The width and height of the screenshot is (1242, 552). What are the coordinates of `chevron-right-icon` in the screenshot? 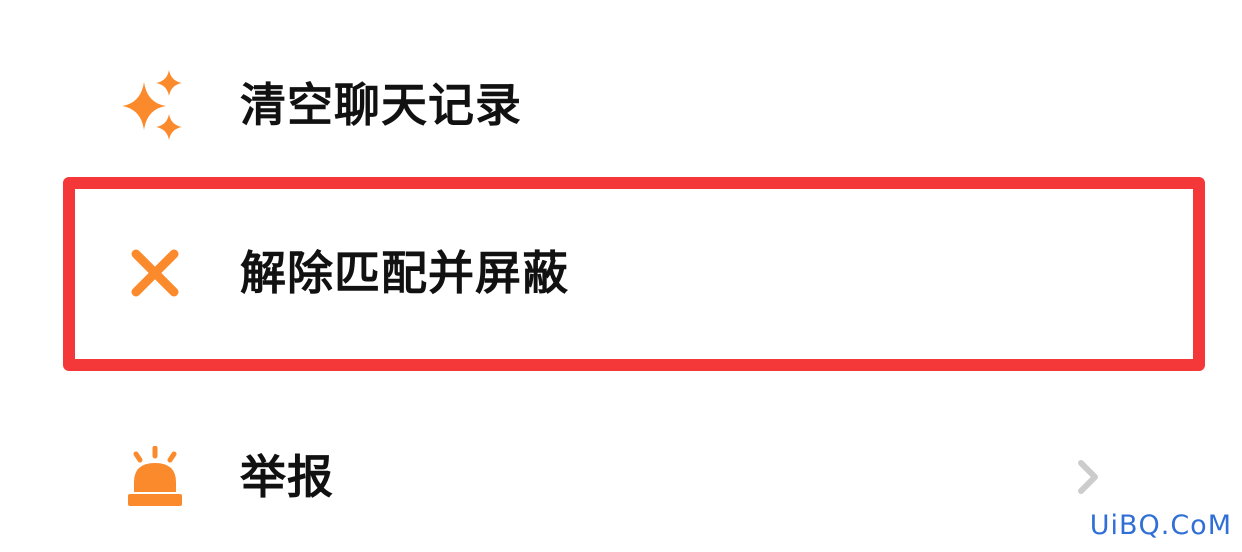 It's located at (1088, 477).